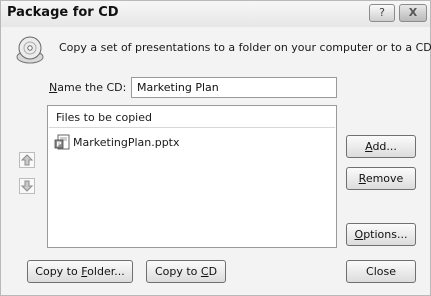 This screenshot has width=431, height=296. I want to click on file-name: MarketingPlan.pptx, so click(126, 142).